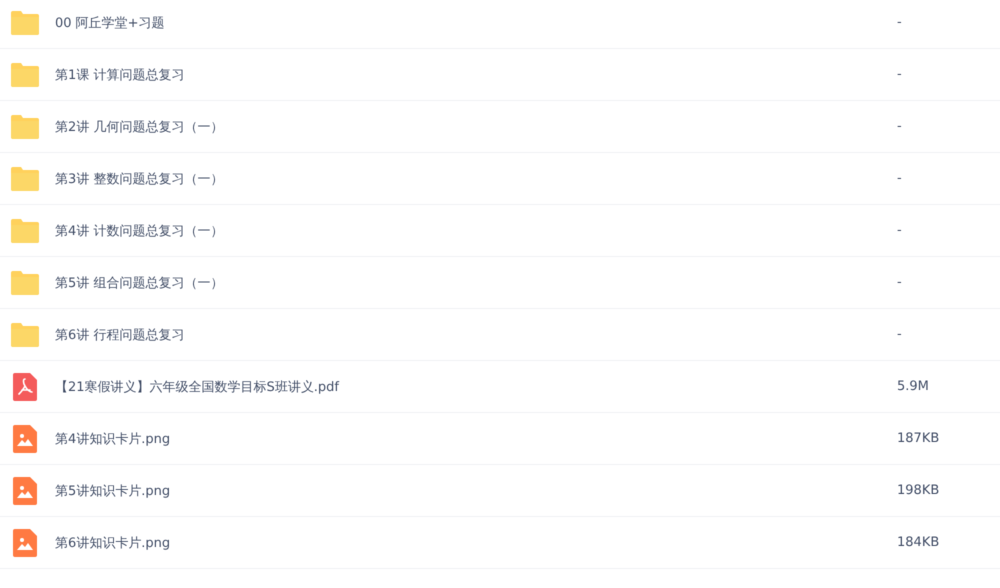 This screenshot has height=588, width=1000. I want to click on file-name: 第5讲 组合问题总复习（一）, so click(476, 283).